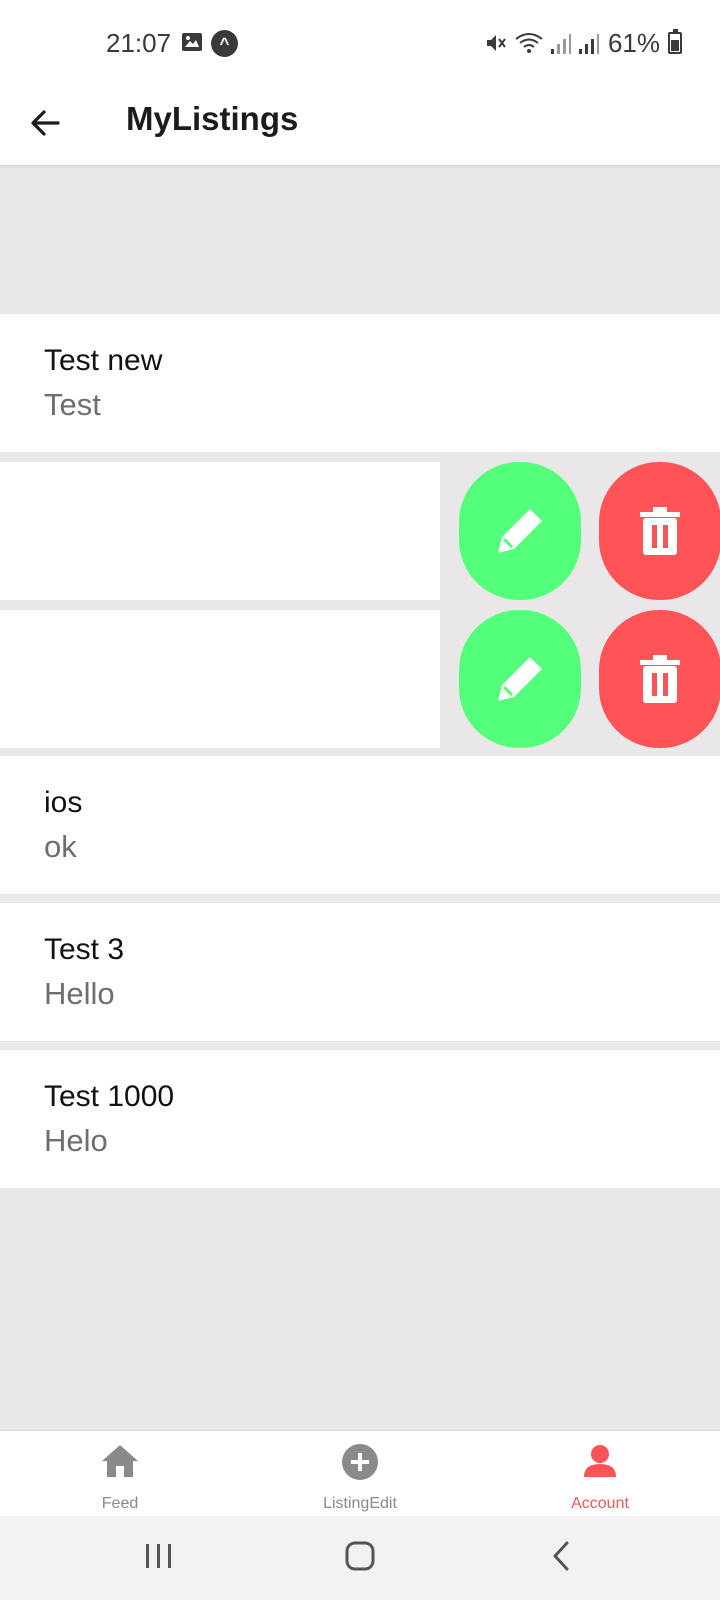 The height and width of the screenshot is (1600, 720). Describe the element at coordinates (675, 41) in the screenshot. I see `battery-icon` at that location.